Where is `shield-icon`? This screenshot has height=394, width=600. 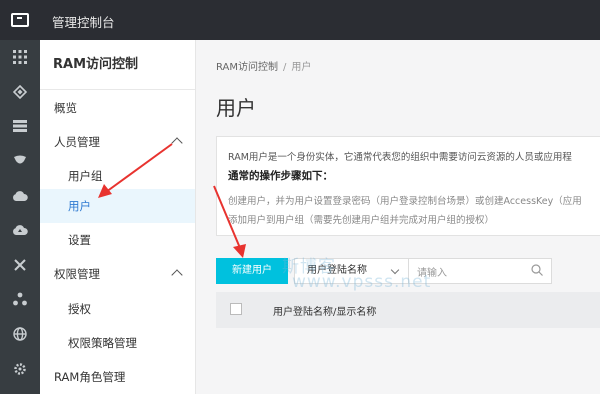 shield-icon is located at coordinates (20, 161).